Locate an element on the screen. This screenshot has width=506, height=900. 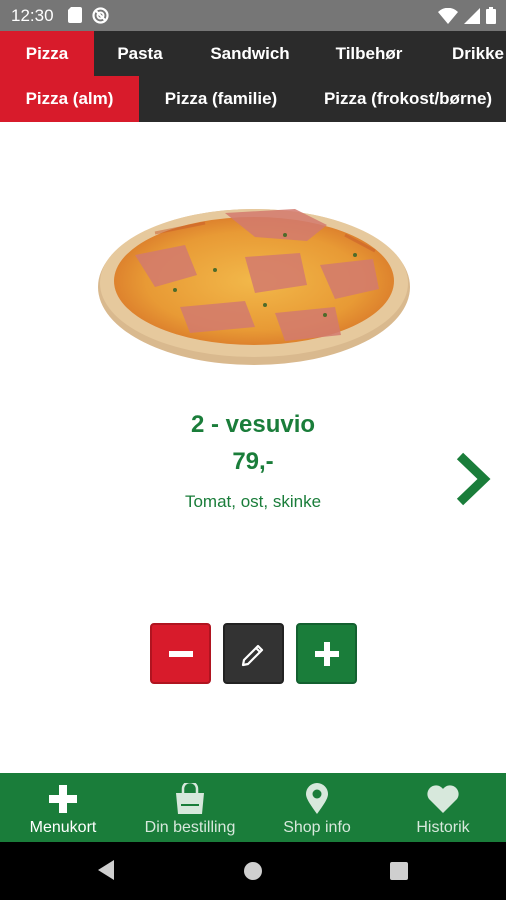
tab-pasta: Pasta is located at coordinates (140, 53).